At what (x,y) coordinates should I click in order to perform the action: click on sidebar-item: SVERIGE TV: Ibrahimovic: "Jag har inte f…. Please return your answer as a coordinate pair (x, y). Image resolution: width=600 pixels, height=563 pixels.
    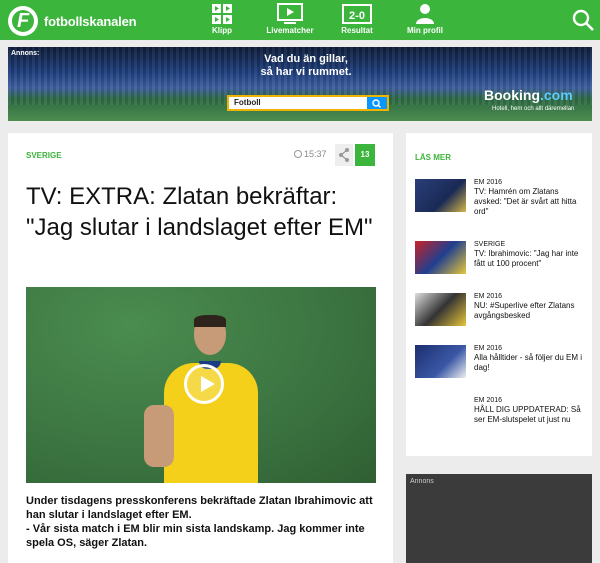
    Looking at the image, I should click on (501, 260).